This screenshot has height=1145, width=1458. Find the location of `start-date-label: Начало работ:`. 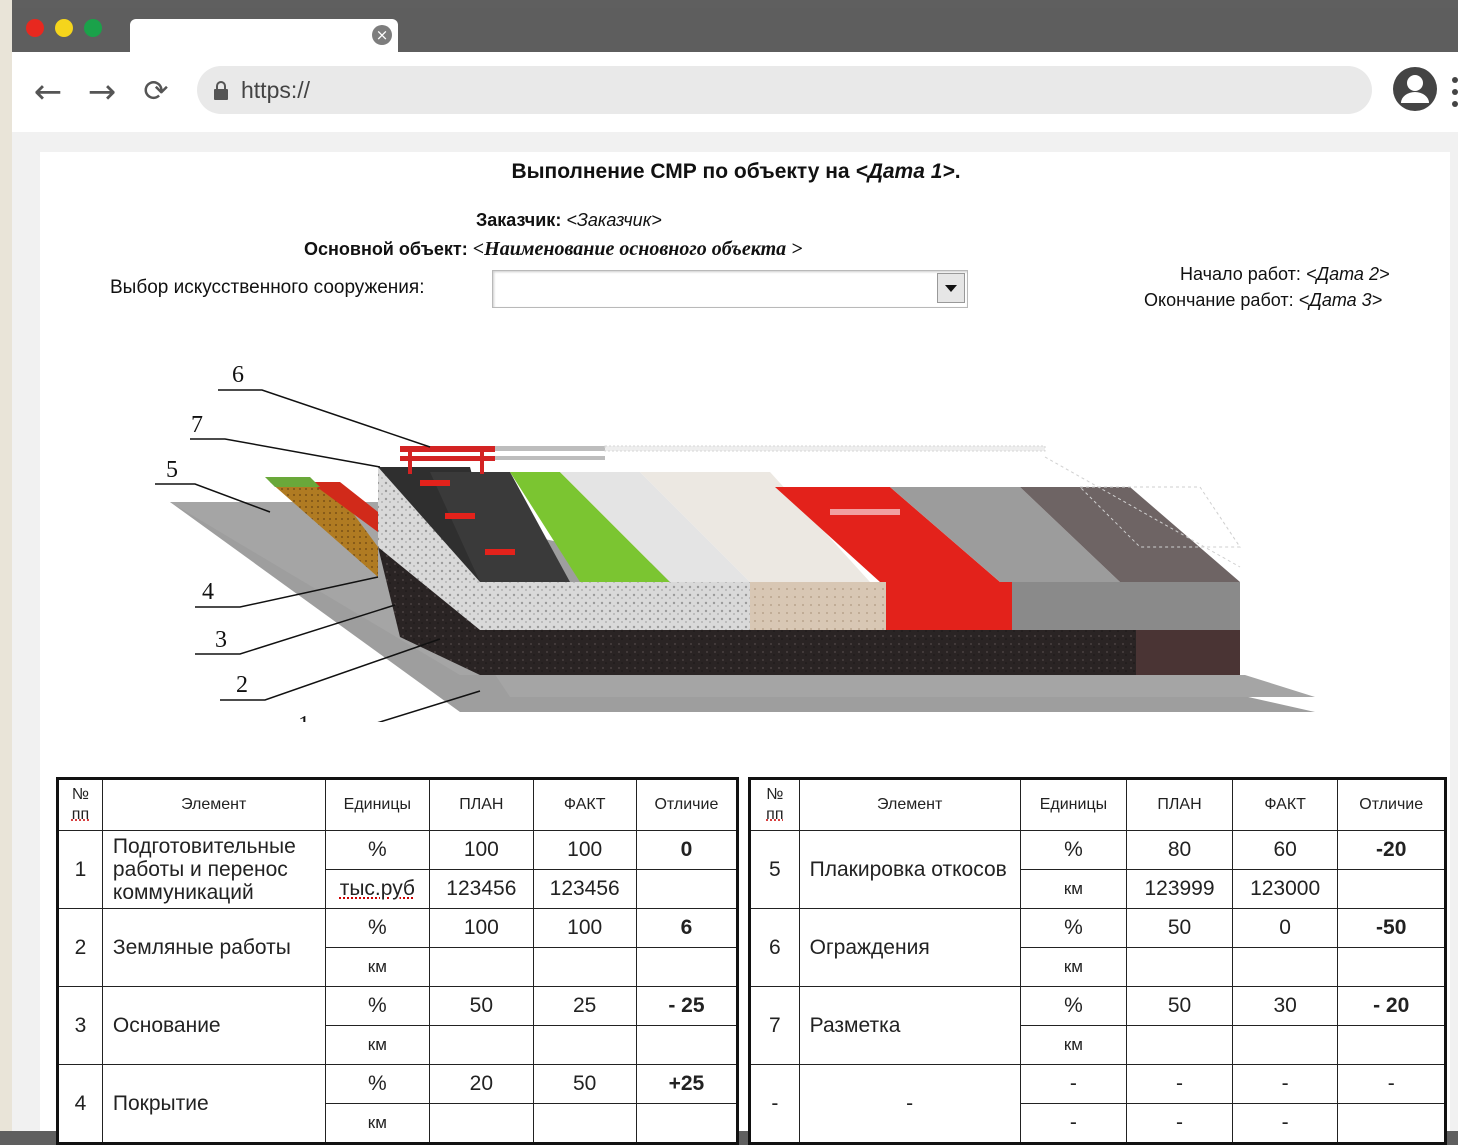

start-date-label: Начало работ: is located at coordinates (1240, 274).